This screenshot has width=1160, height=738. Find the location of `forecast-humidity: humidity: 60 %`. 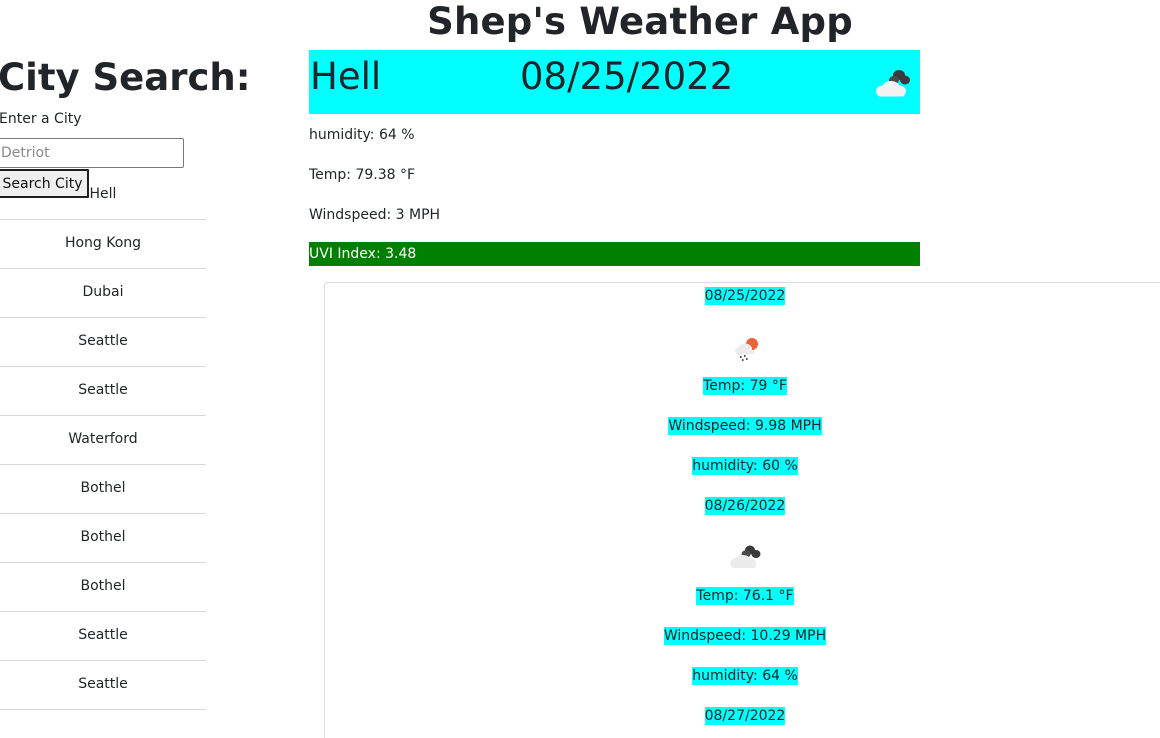

forecast-humidity: humidity: 60 % is located at coordinates (745, 466).